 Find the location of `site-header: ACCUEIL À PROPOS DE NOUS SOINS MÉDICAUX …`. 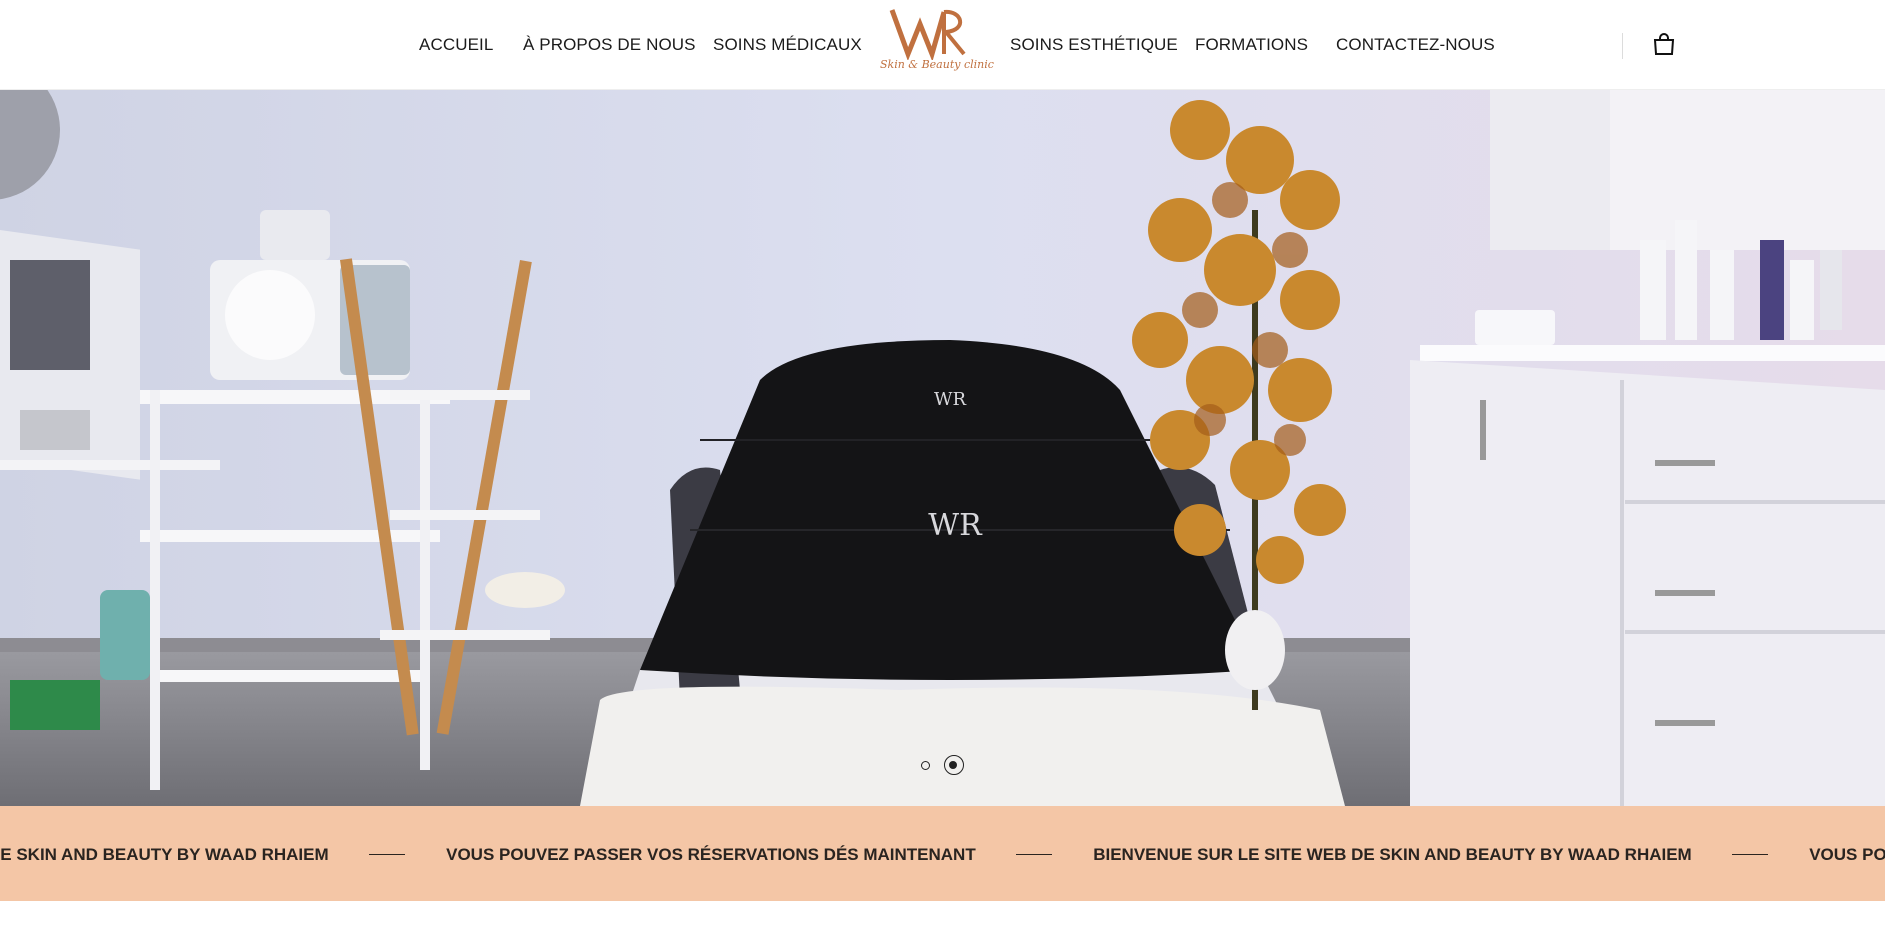

site-header: ACCUEIL À PROPOS DE NOUS SOINS MÉDICAUX … is located at coordinates (942, 45).